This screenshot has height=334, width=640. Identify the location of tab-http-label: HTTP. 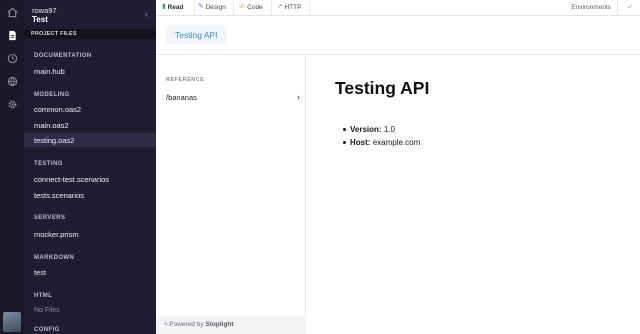
(293, 7).